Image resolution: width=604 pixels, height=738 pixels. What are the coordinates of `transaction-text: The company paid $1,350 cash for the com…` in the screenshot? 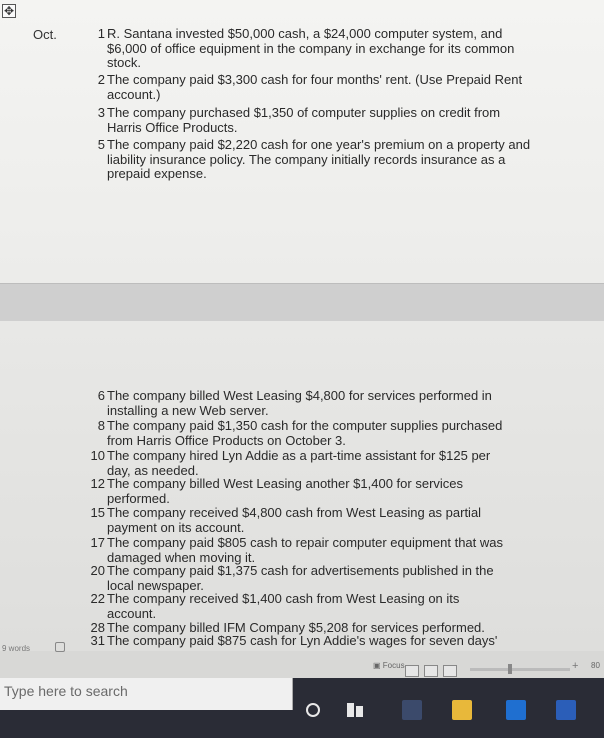 It's located at (305, 433).